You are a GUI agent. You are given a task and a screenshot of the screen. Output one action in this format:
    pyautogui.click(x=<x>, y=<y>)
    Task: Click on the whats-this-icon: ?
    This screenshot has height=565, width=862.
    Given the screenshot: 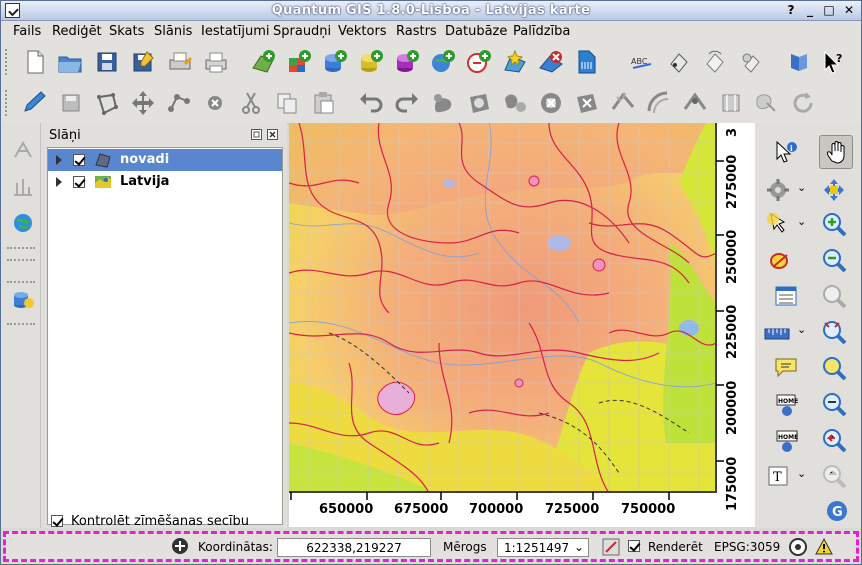 What is the action you would take?
    pyautogui.click(x=833, y=62)
    